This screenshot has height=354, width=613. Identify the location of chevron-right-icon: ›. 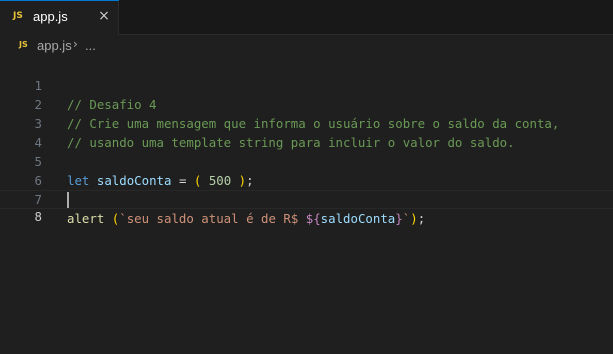
(75, 44).